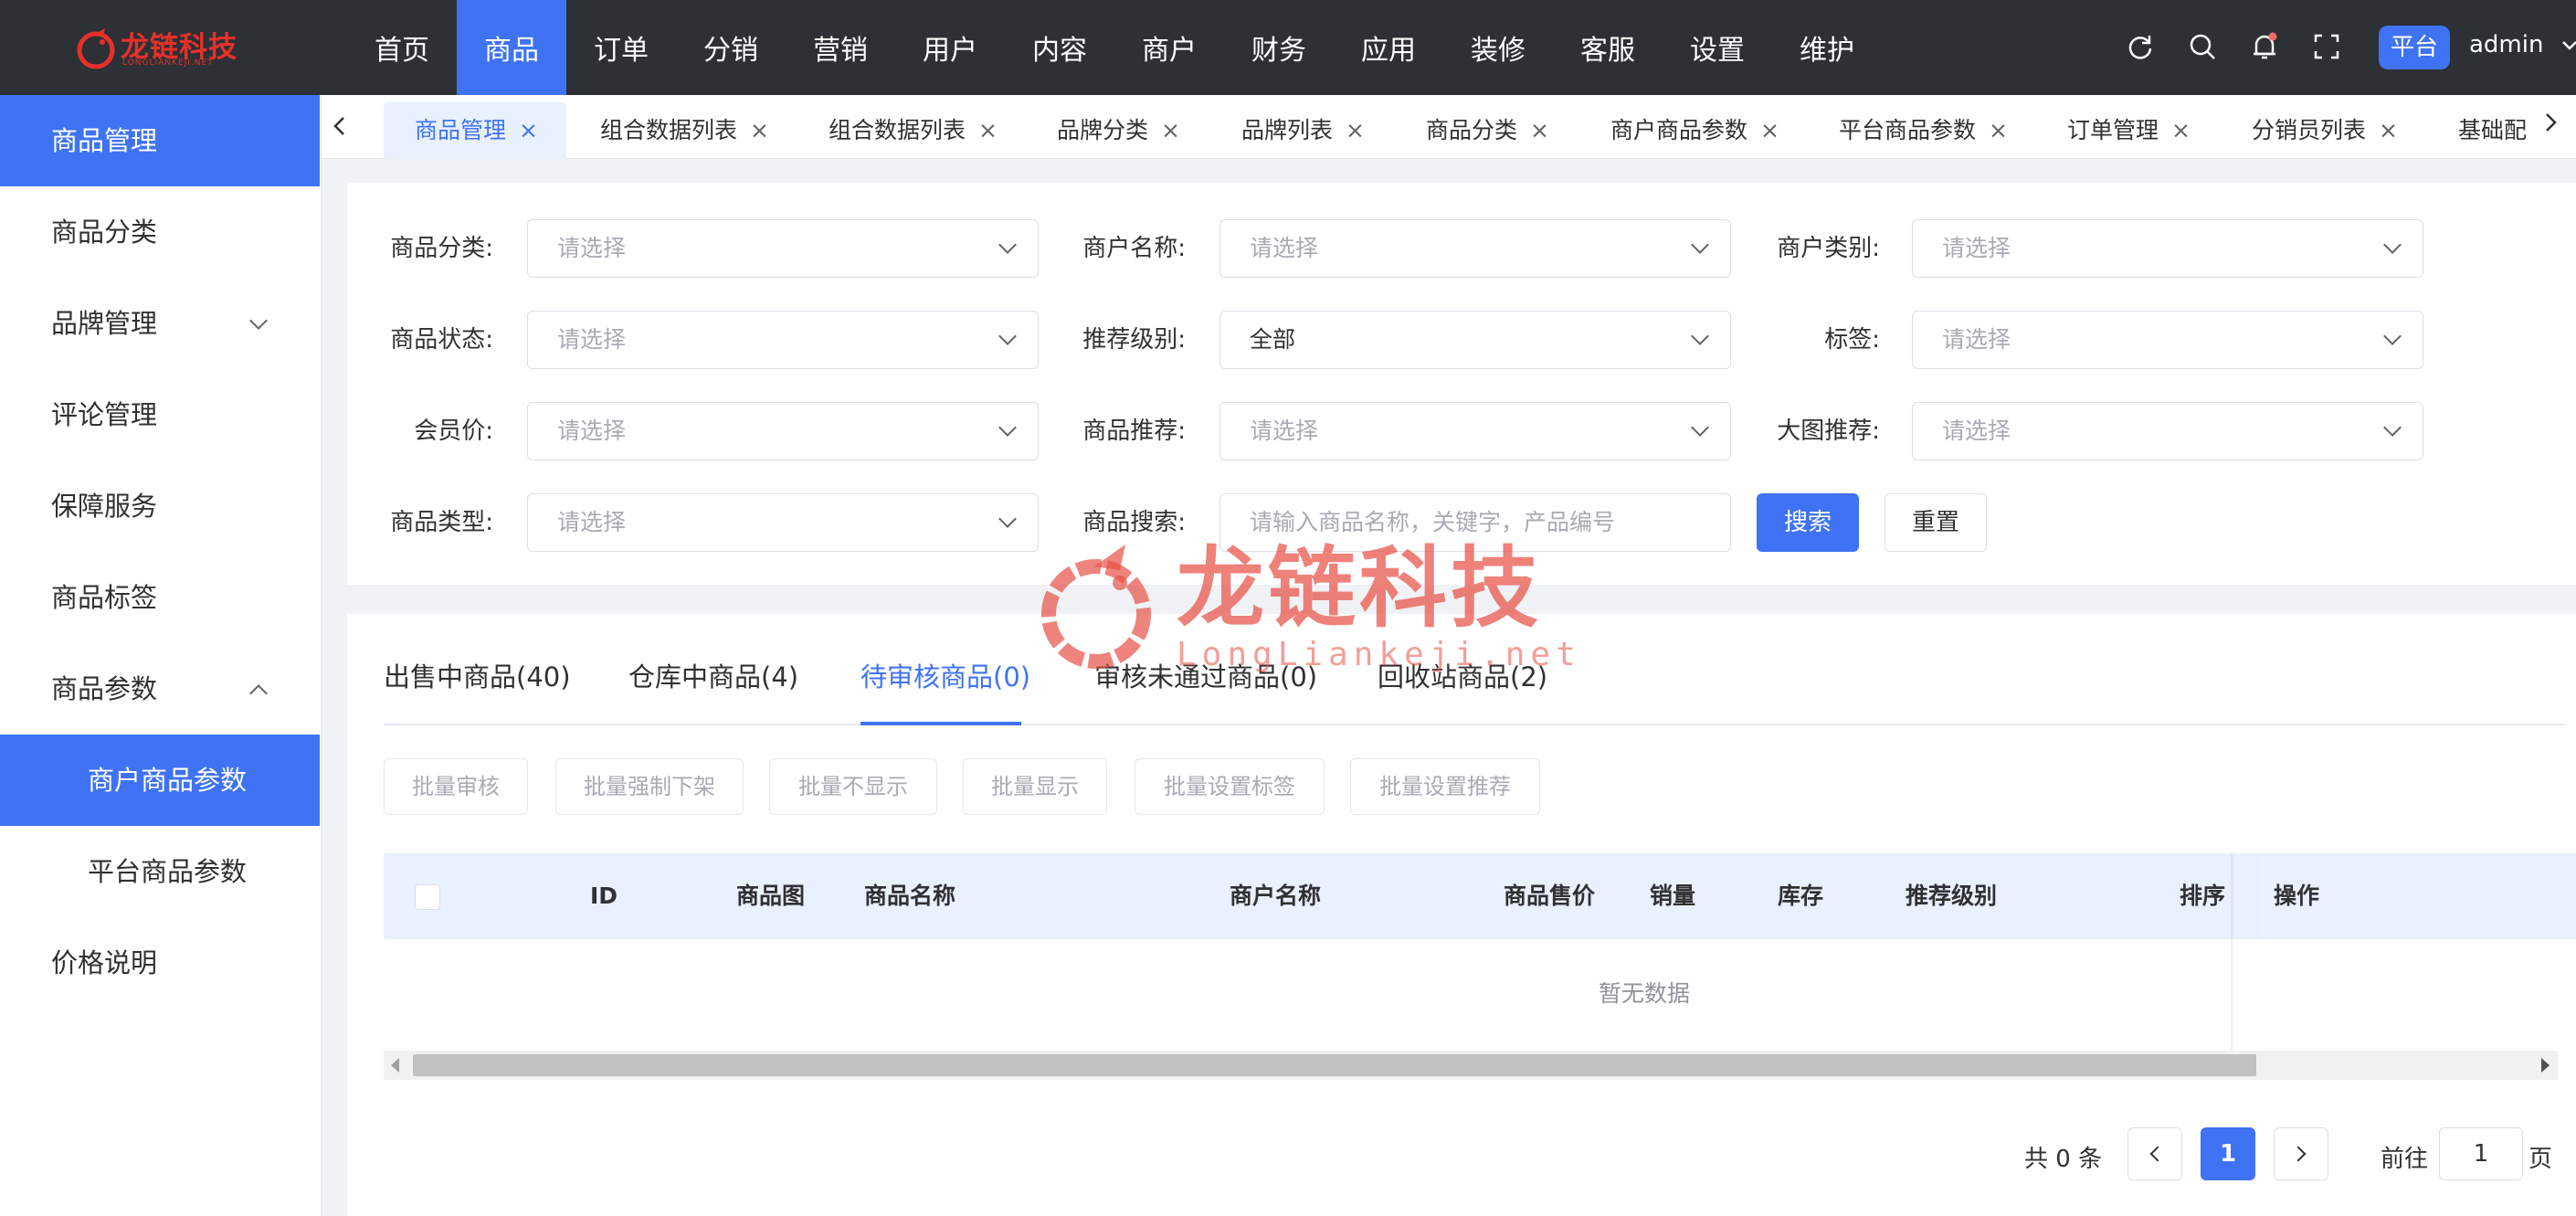 The height and width of the screenshot is (1216, 2576). What do you see at coordinates (160, 323) in the screenshot?
I see `sidebar-item-brand-management: 品牌管理` at bounding box center [160, 323].